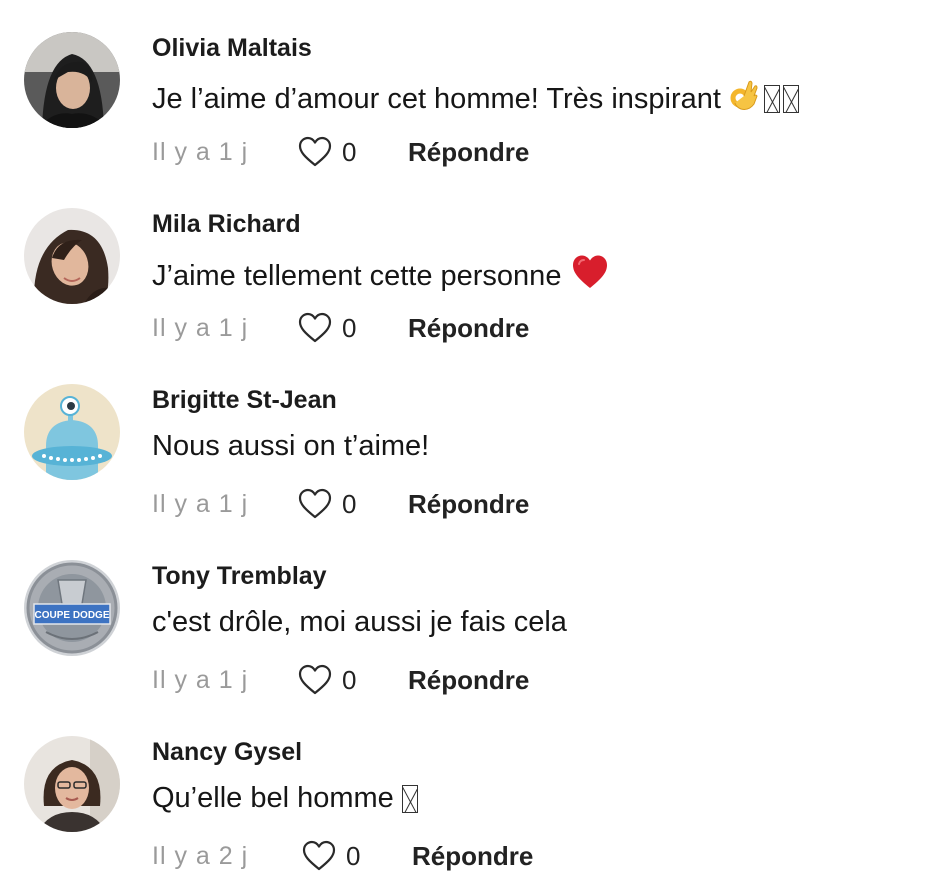 The image size is (934, 892). Describe the element at coordinates (227, 752) in the screenshot. I see `comment-author: Nancy Gysel` at that location.